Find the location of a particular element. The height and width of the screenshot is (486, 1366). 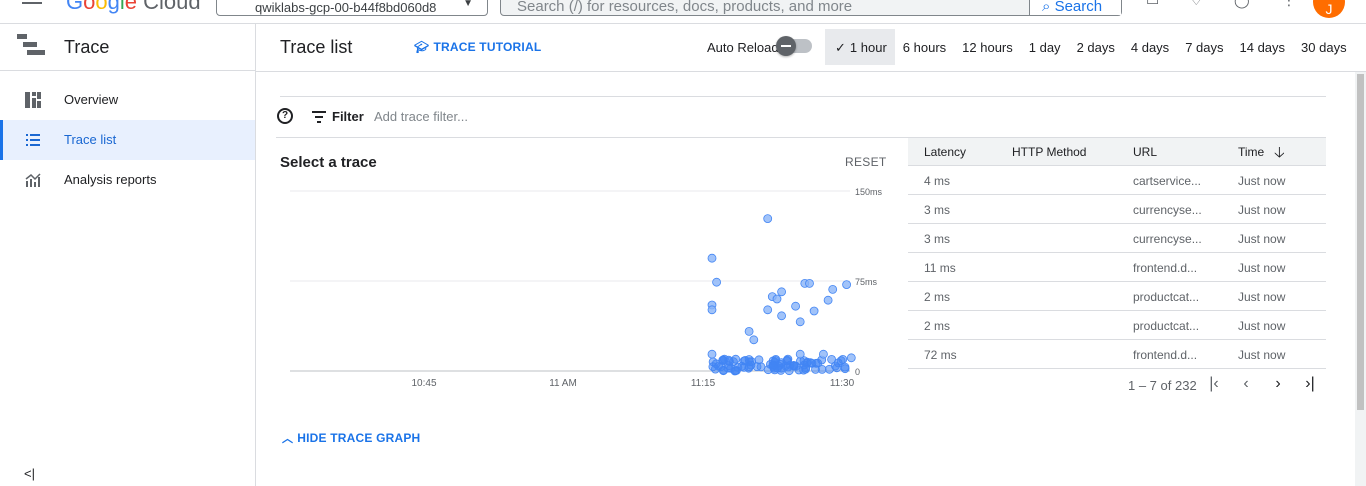

list-icon is located at coordinates (33, 140).